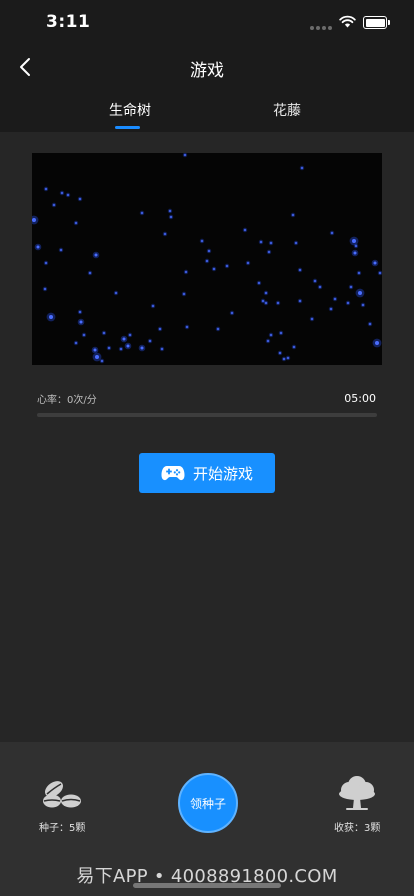  I want to click on harvest-count: 收获：3颗, so click(357, 828).